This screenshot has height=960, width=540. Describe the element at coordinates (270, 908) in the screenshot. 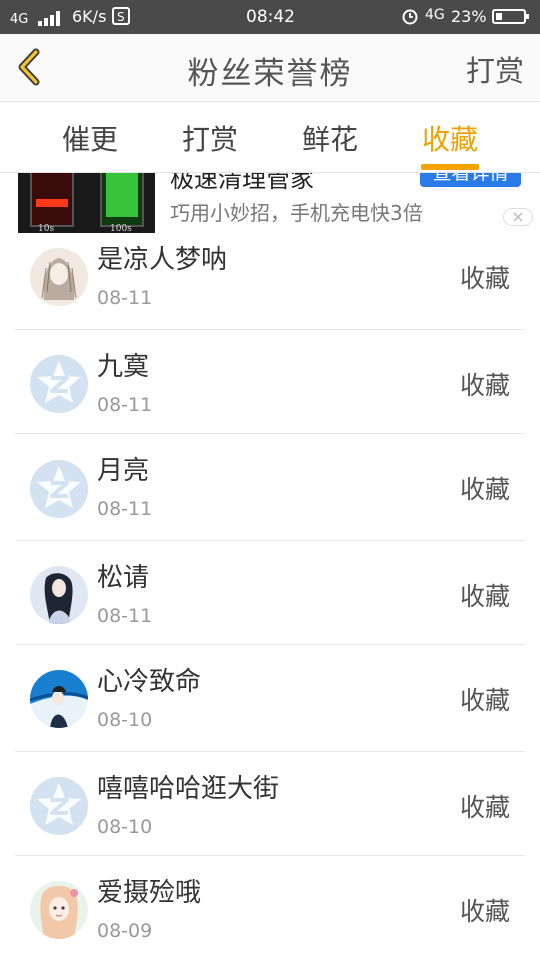

I see `list-item: 爱摄殓哦 08-09 收藏` at that location.